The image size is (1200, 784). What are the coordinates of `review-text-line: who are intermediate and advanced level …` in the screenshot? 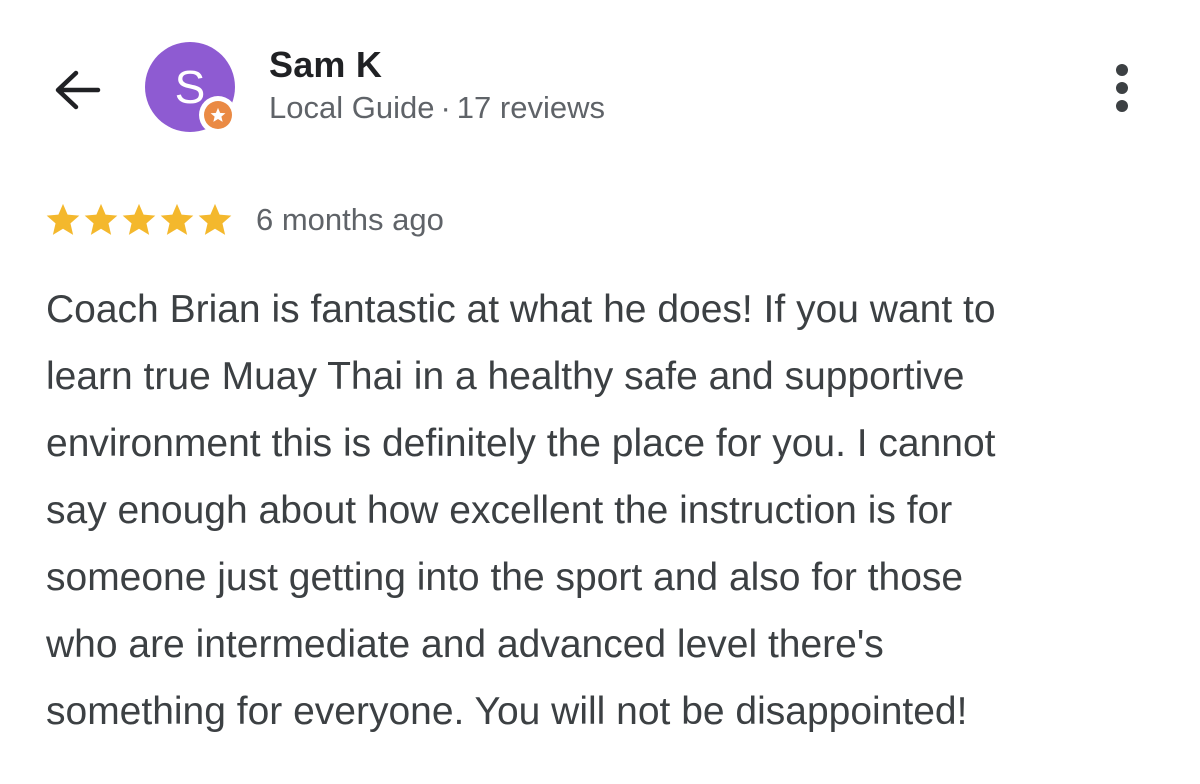 It's located at (465, 644).